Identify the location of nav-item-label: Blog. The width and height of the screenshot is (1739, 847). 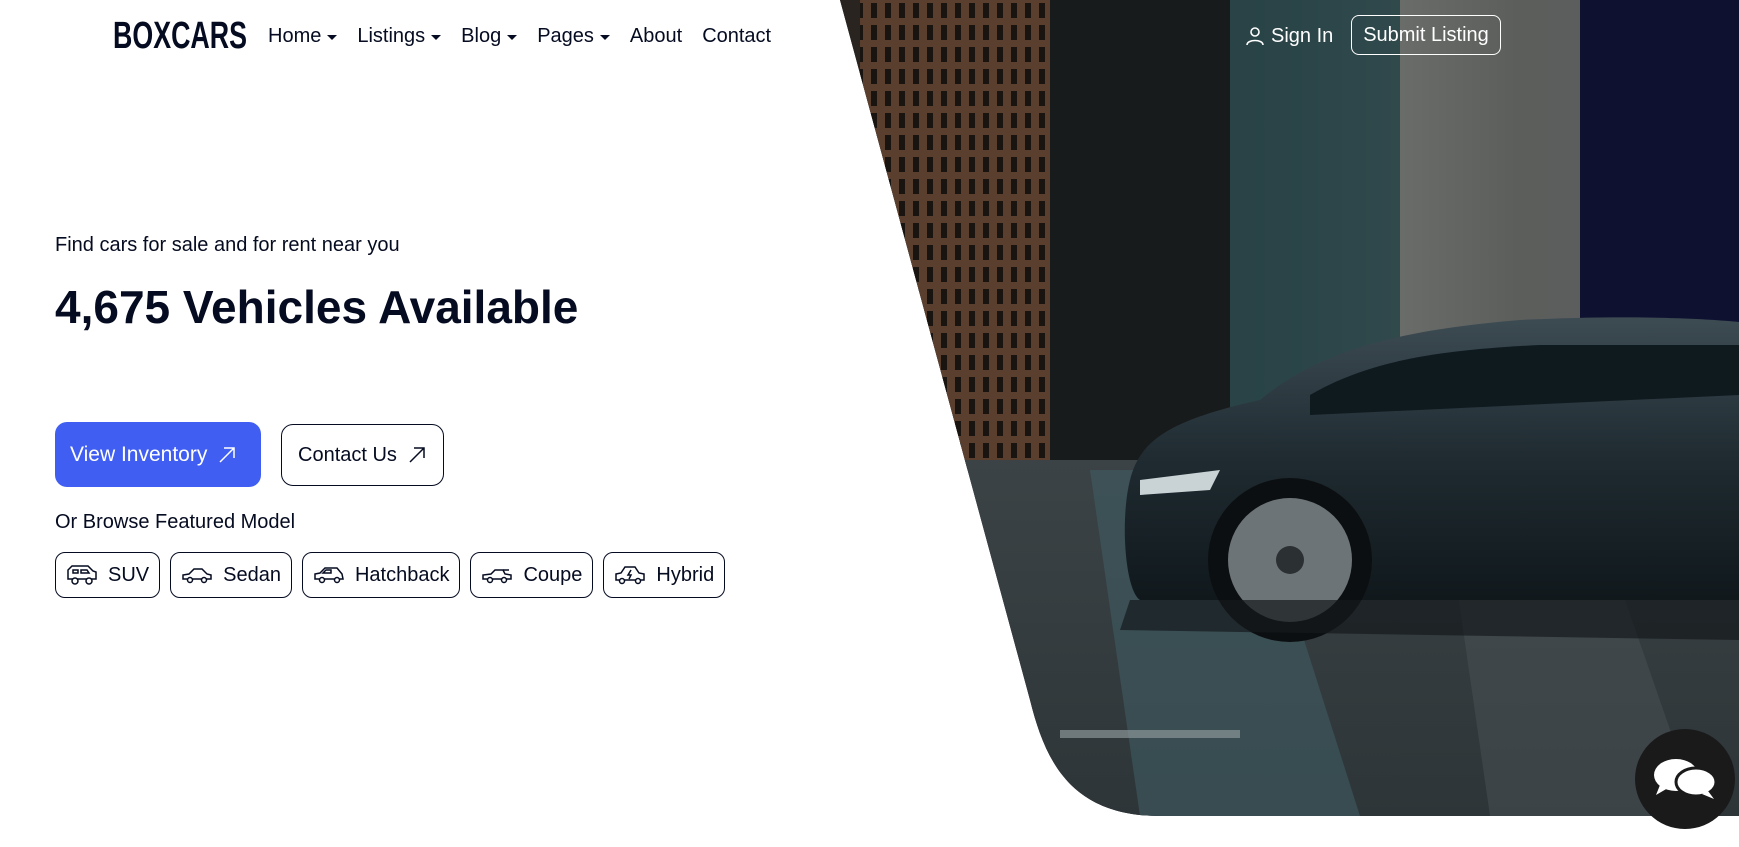
(481, 35).